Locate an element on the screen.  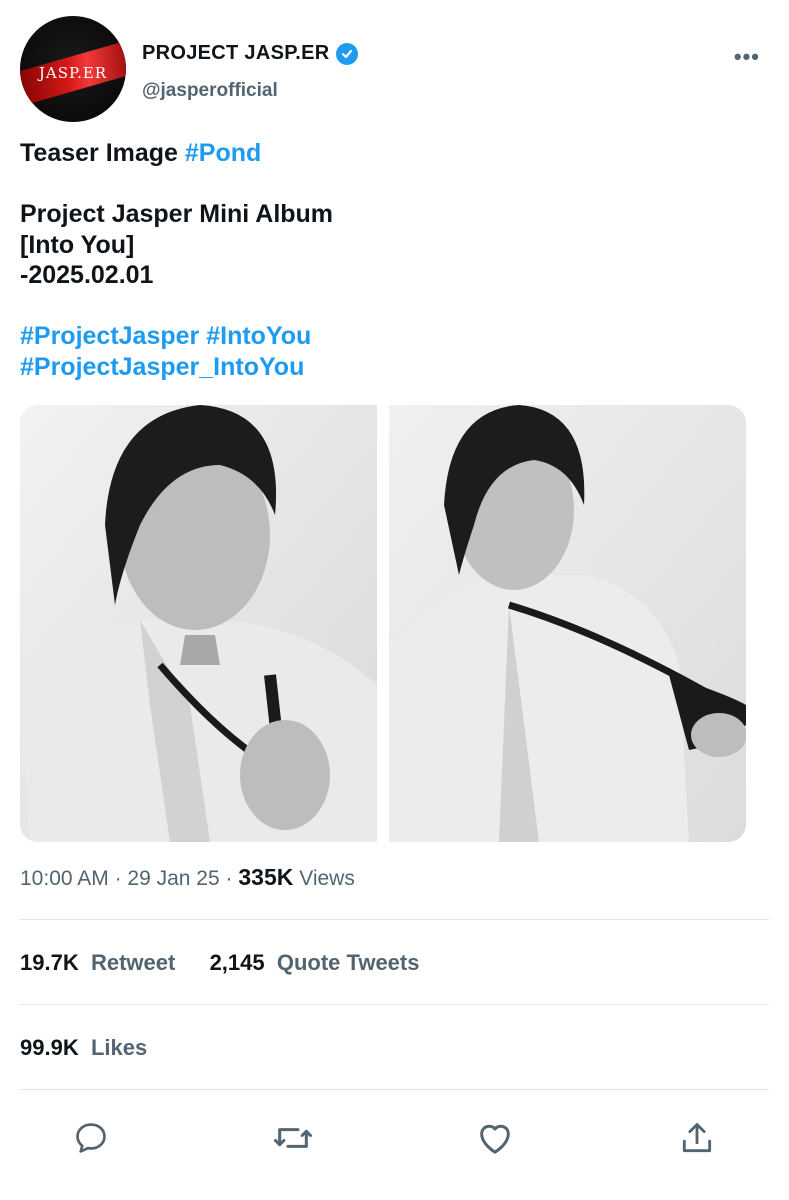
hashtag-intoyou: #IntoYou is located at coordinates (258, 336).